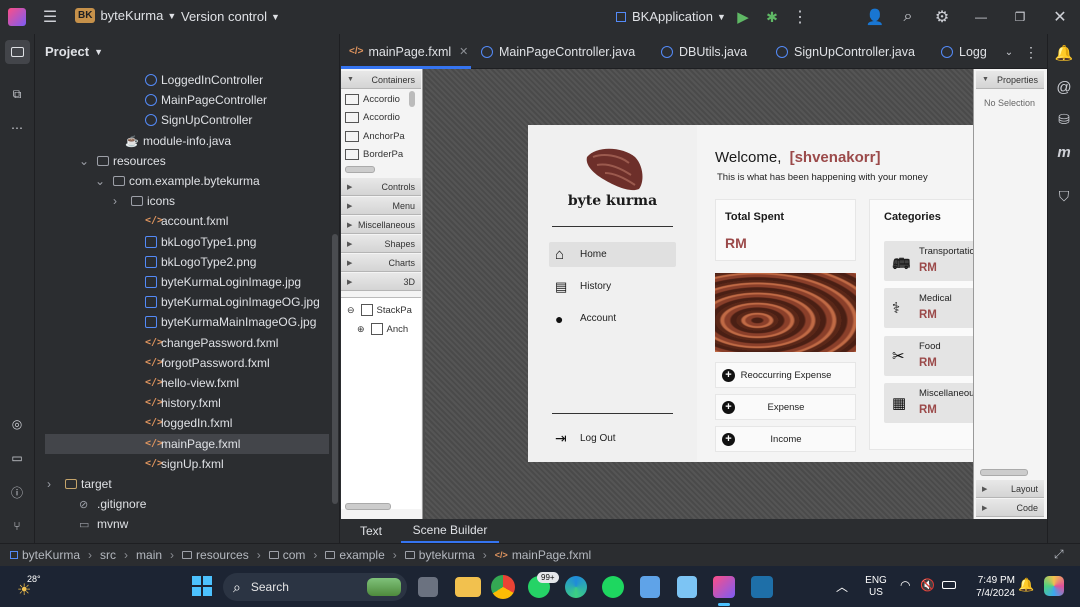  Describe the element at coordinates (1031, 52) in the screenshot. I see `tab-more-icon: ⋮` at that location.